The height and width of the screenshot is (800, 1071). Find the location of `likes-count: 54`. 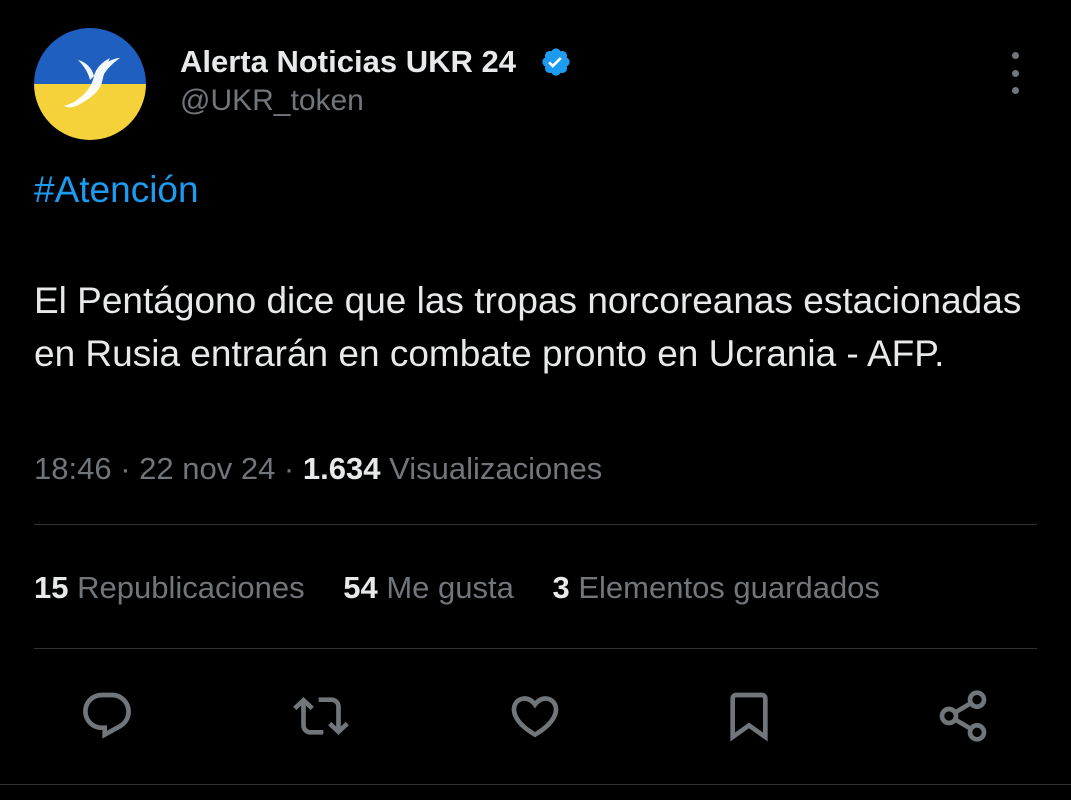

likes-count: 54 is located at coordinates (360, 587).